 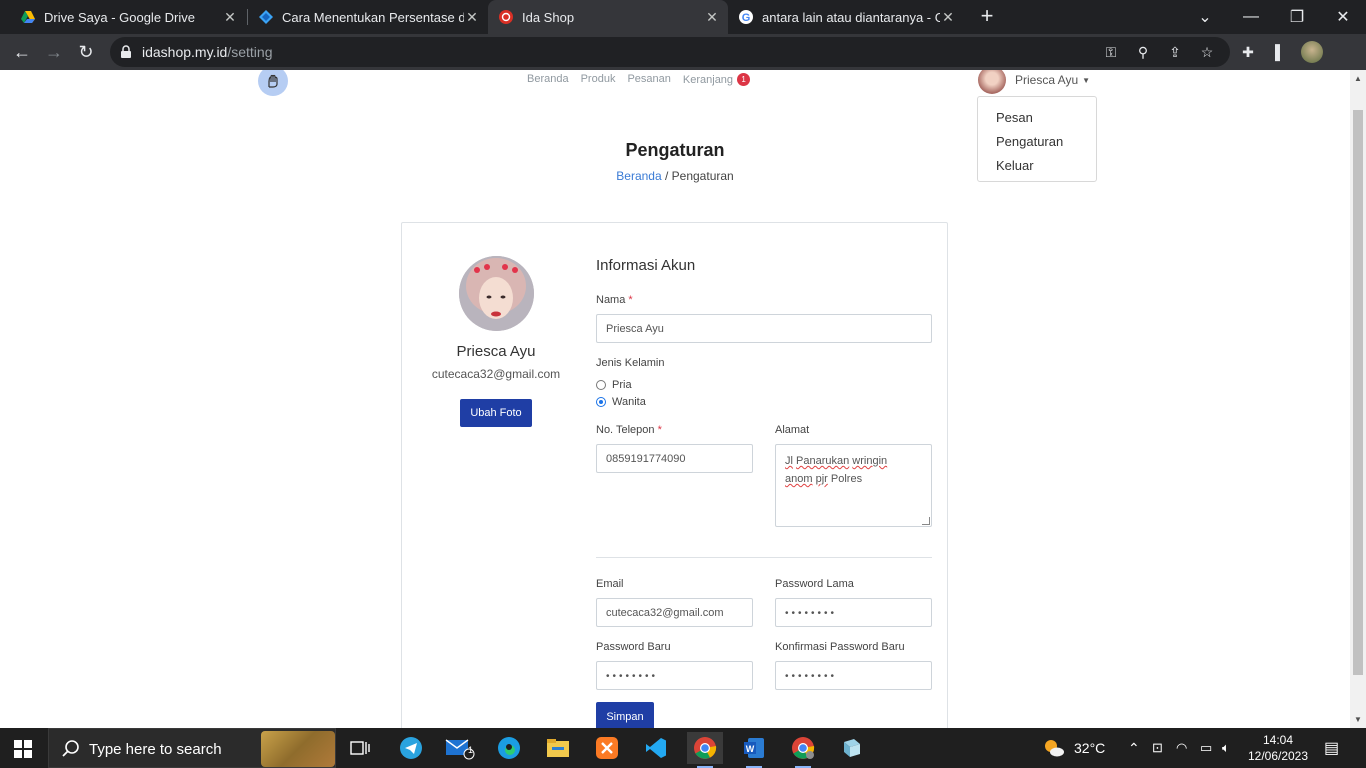 What do you see at coordinates (610, 584) in the screenshot?
I see `email-label: Email` at bounding box center [610, 584].